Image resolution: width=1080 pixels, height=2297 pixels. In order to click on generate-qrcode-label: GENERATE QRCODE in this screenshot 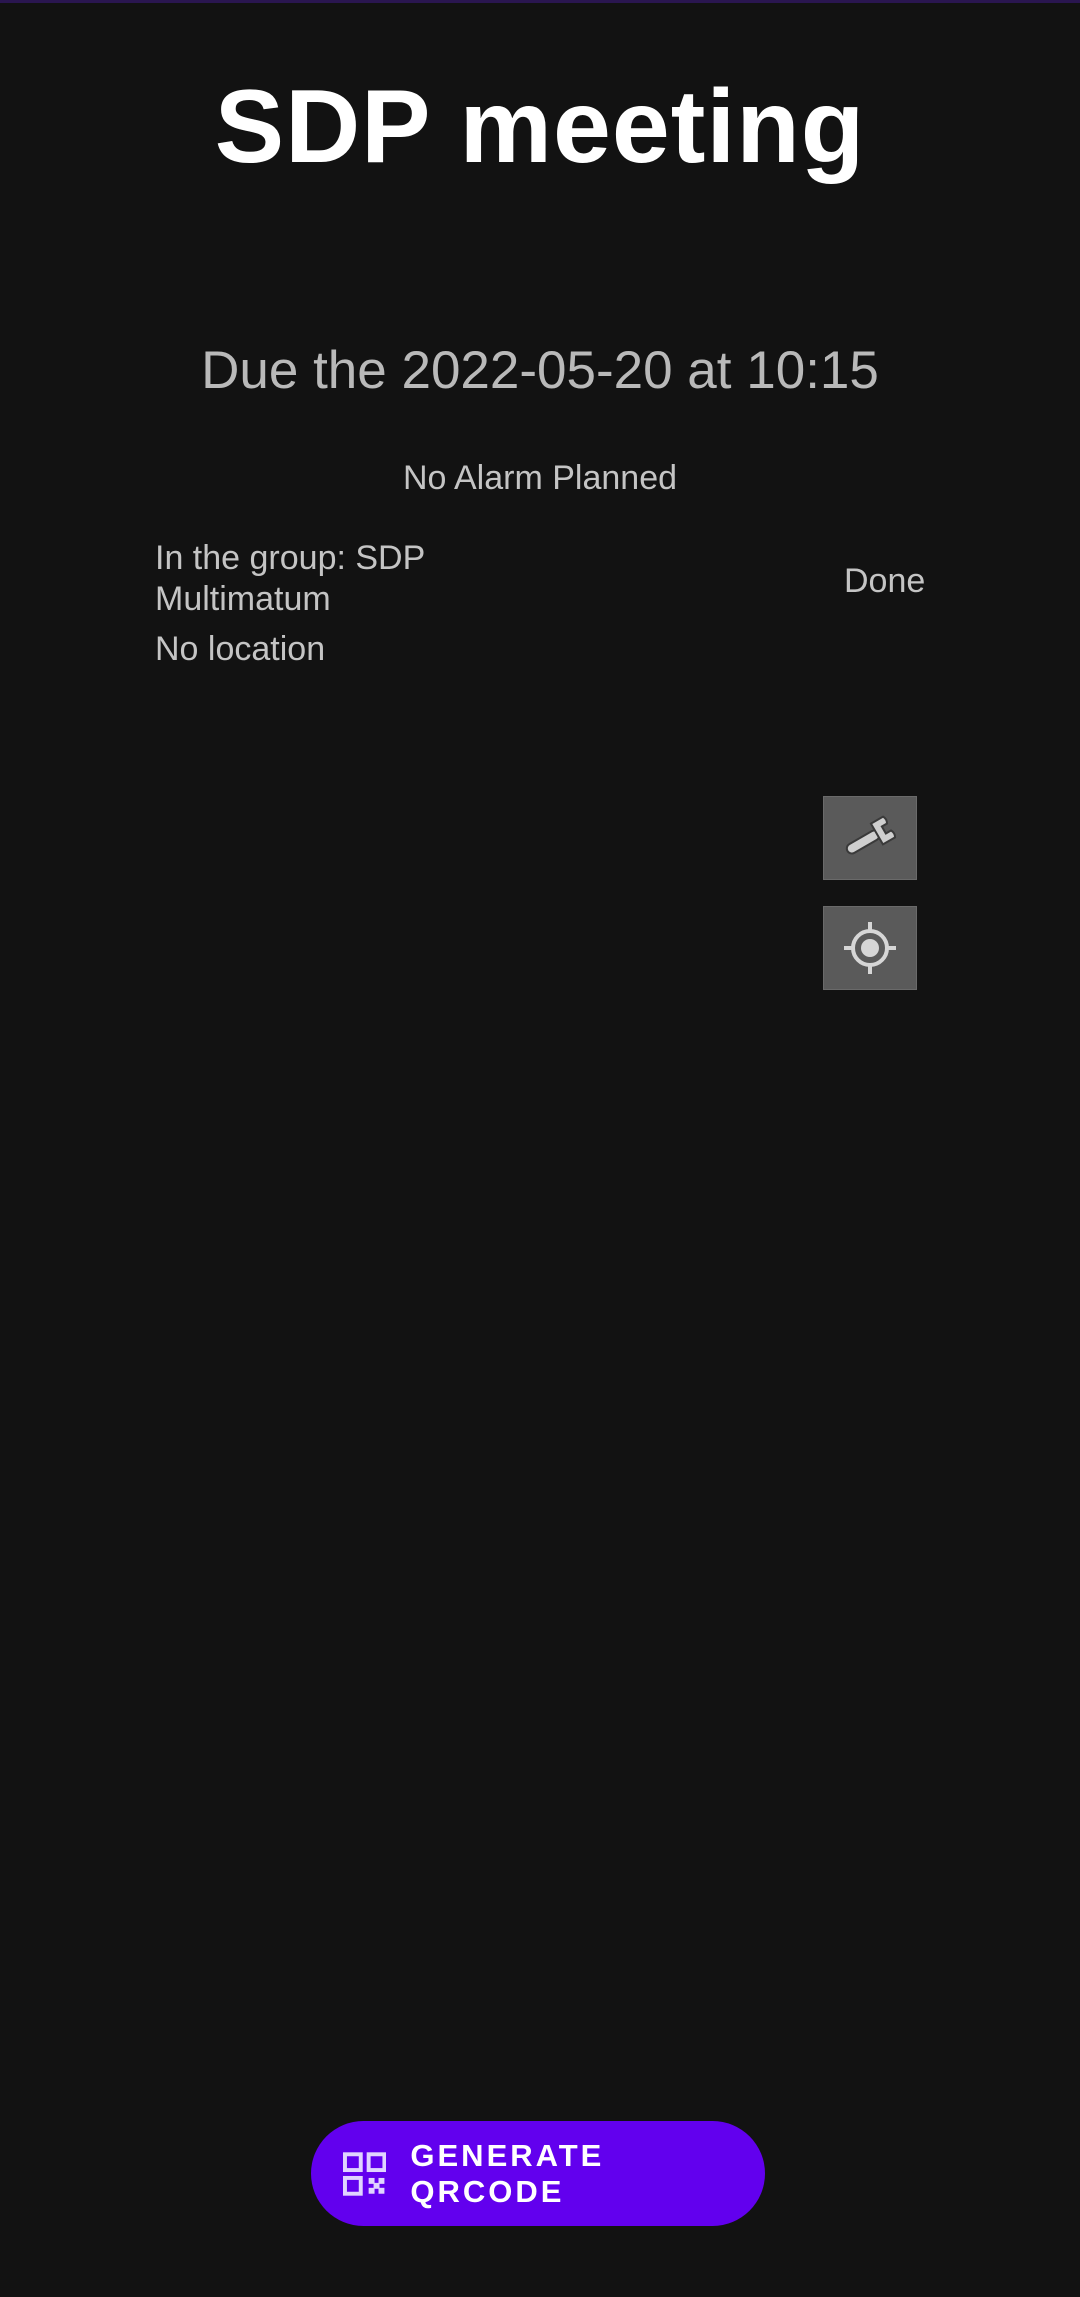, I will do `click(507, 2173)`.